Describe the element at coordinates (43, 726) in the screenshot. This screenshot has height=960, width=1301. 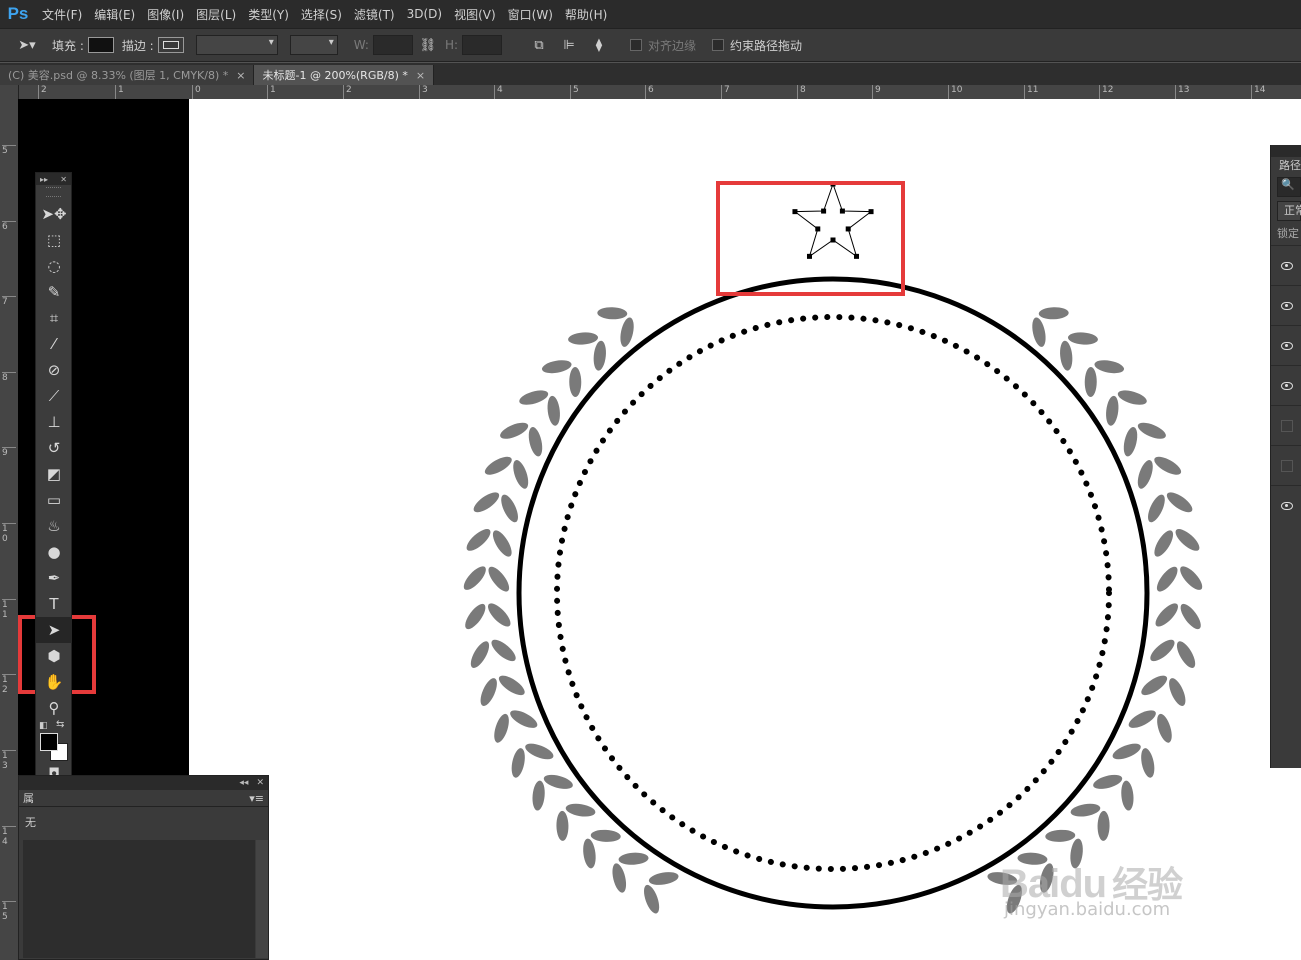
I see `default-colors-icon: ◧` at that location.